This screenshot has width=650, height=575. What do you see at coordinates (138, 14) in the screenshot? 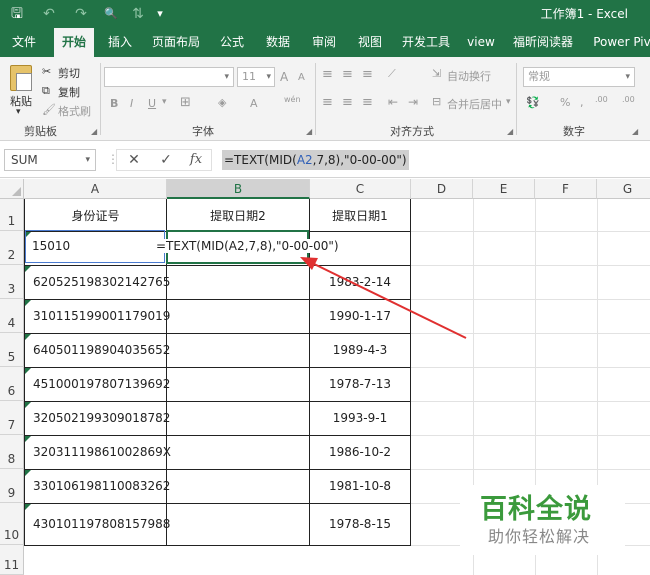
I see `sort-icon: ⇅` at bounding box center [138, 14].